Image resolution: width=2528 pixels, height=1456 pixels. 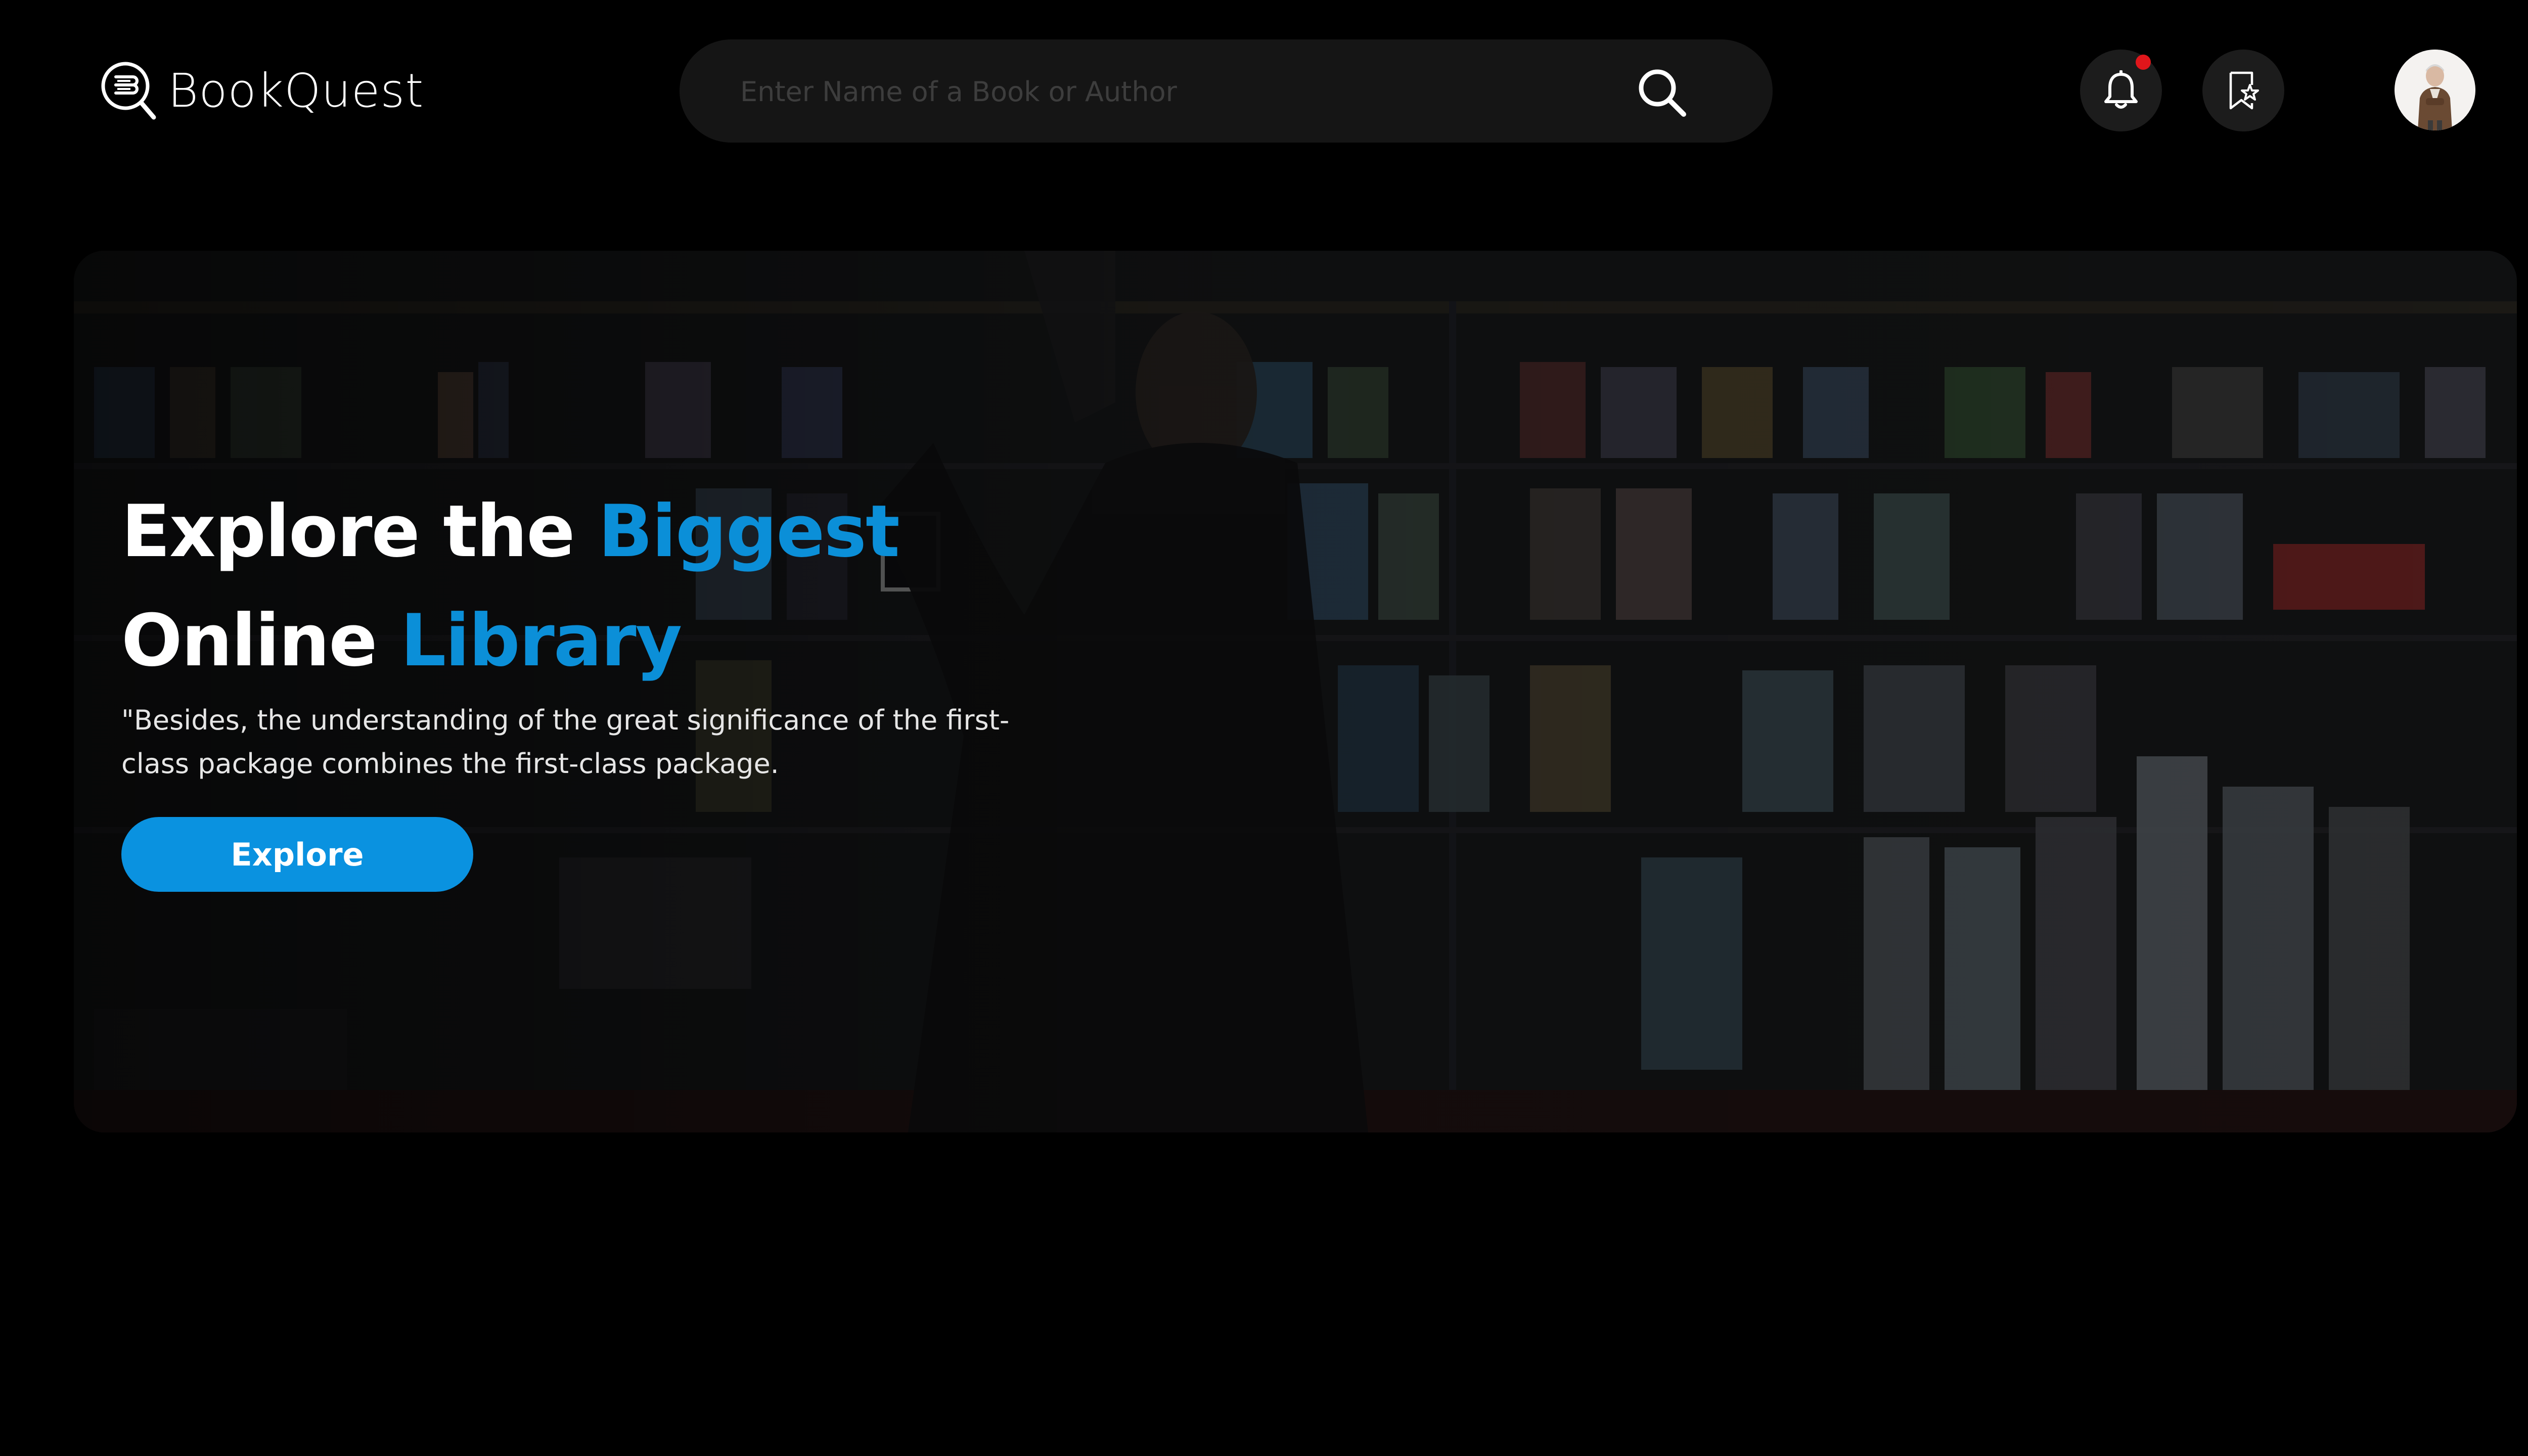 What do you see at coordinates (360, 531) in the screenshot?
I see `hero-title-line1: Explore the` at bounding box center [360, 531].